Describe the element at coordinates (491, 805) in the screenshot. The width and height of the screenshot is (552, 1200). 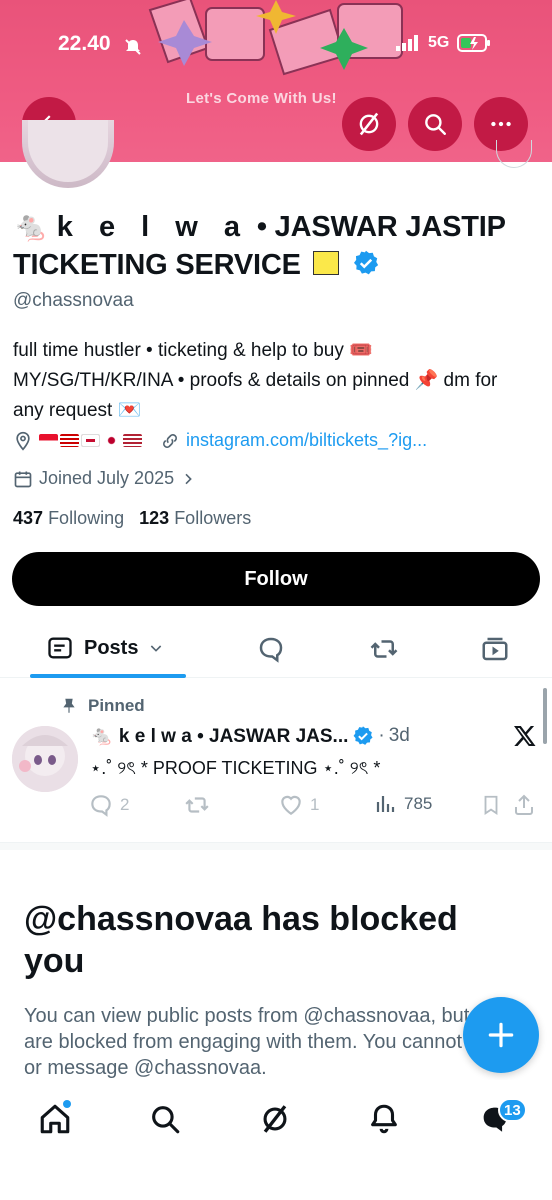
I see `bookmark-icon` at that location.